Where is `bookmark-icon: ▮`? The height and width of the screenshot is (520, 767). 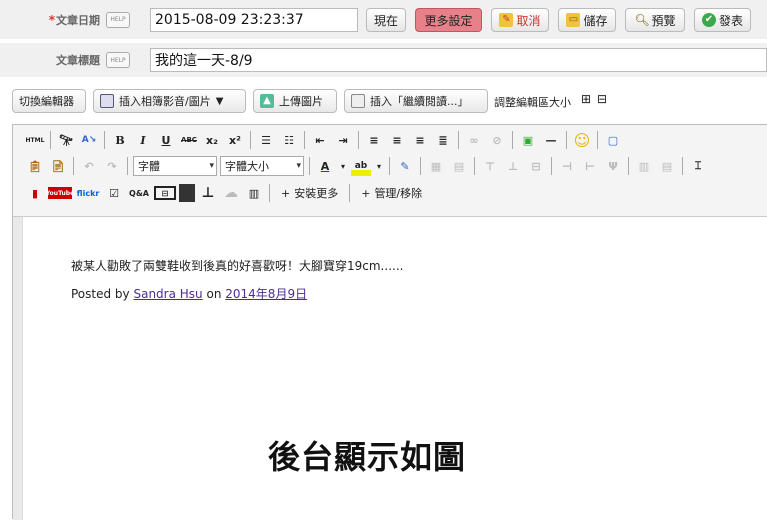 bookmark-icon: ▮ is located at coordinates (35, 193).